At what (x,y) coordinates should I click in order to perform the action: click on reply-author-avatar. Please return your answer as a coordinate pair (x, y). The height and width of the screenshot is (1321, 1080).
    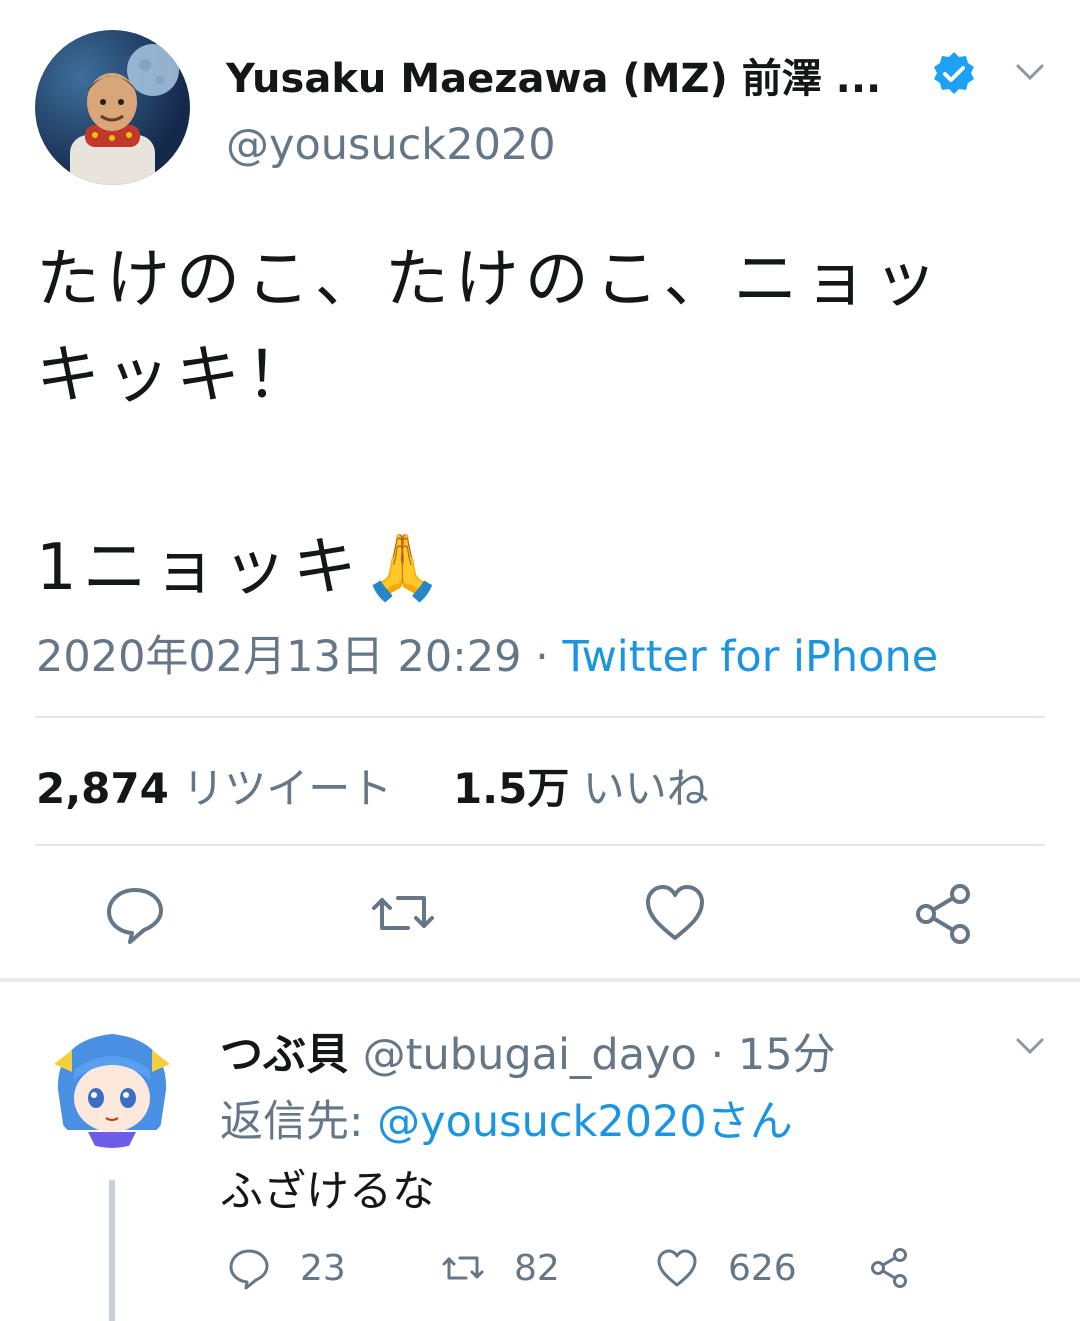
    Looking at the image, I should click on (112, 1084).